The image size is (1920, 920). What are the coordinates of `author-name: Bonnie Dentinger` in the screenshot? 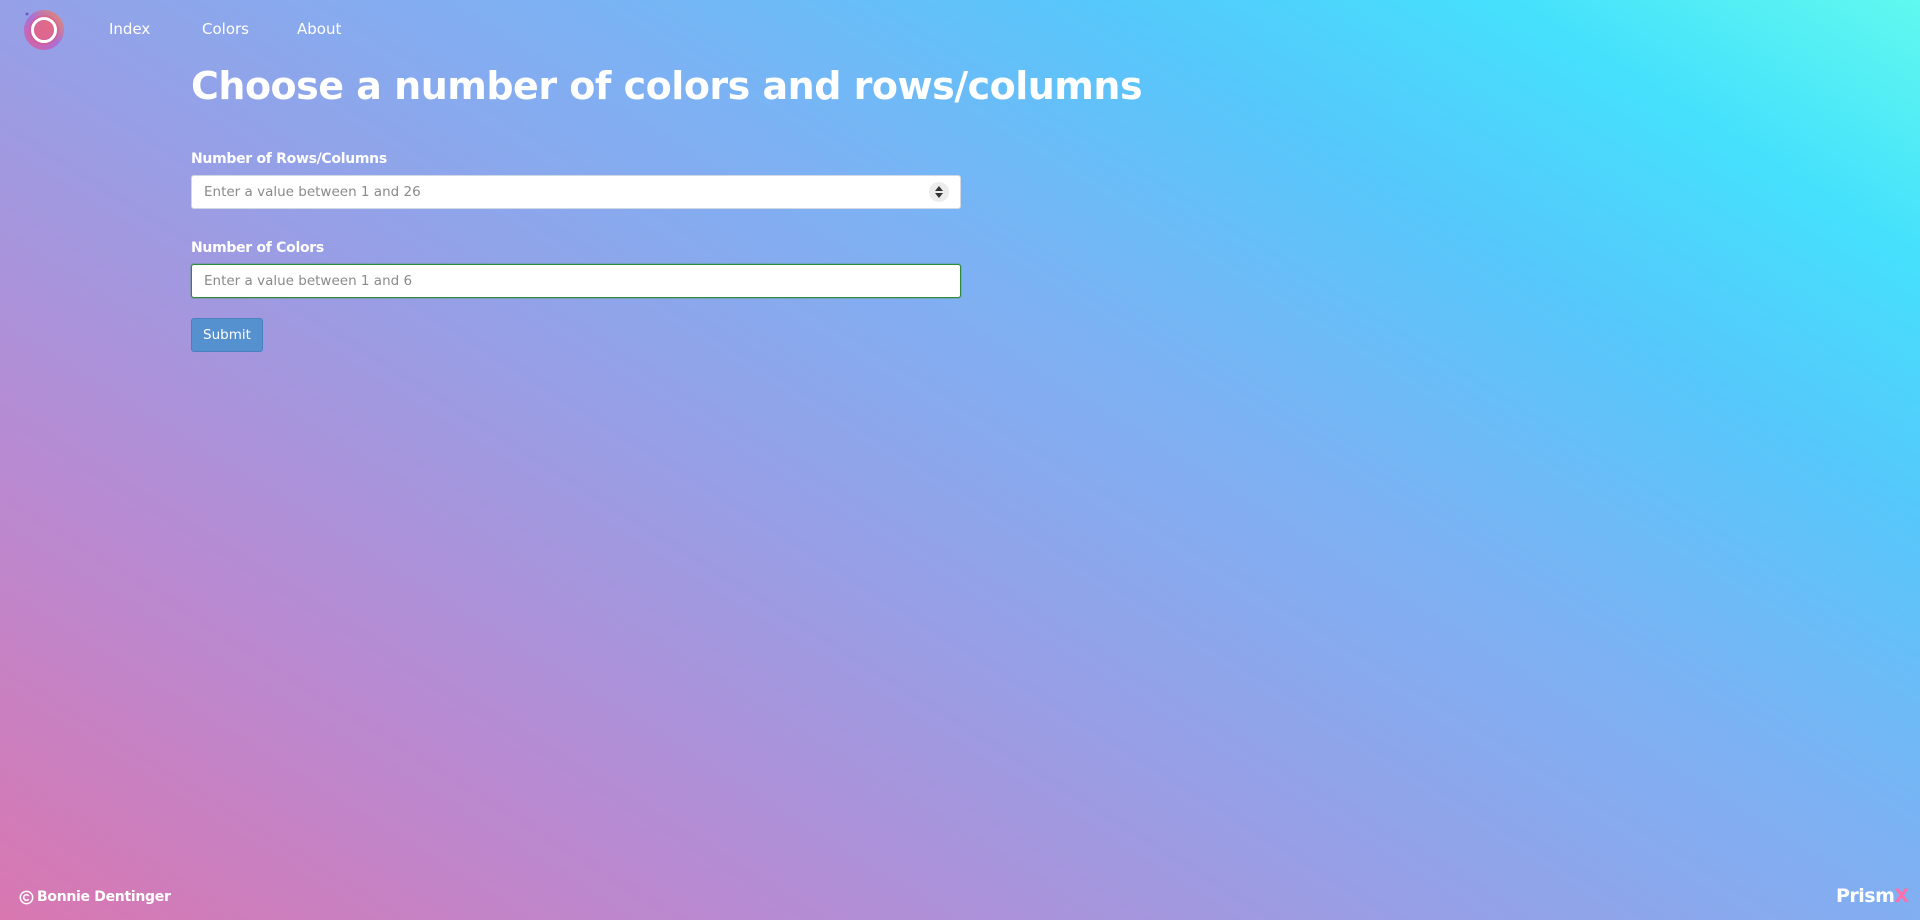 It's located at (104, 897).